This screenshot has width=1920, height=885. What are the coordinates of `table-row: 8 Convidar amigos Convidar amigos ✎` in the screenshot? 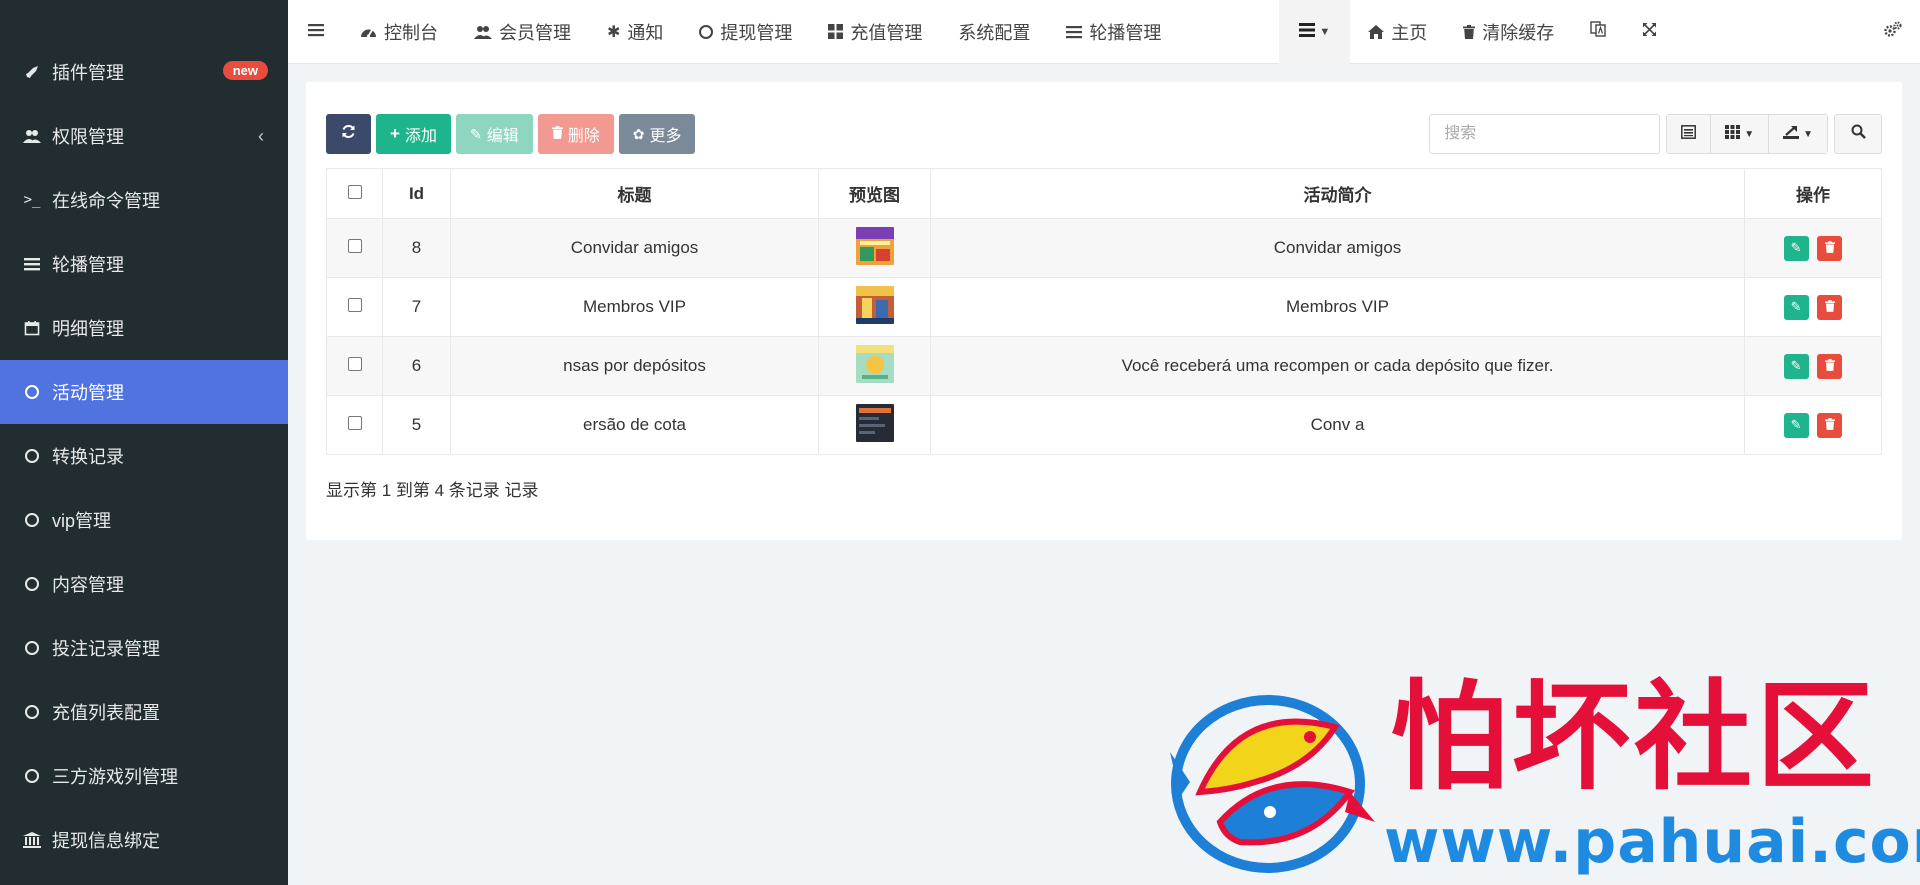 It's located at (1104, 248).